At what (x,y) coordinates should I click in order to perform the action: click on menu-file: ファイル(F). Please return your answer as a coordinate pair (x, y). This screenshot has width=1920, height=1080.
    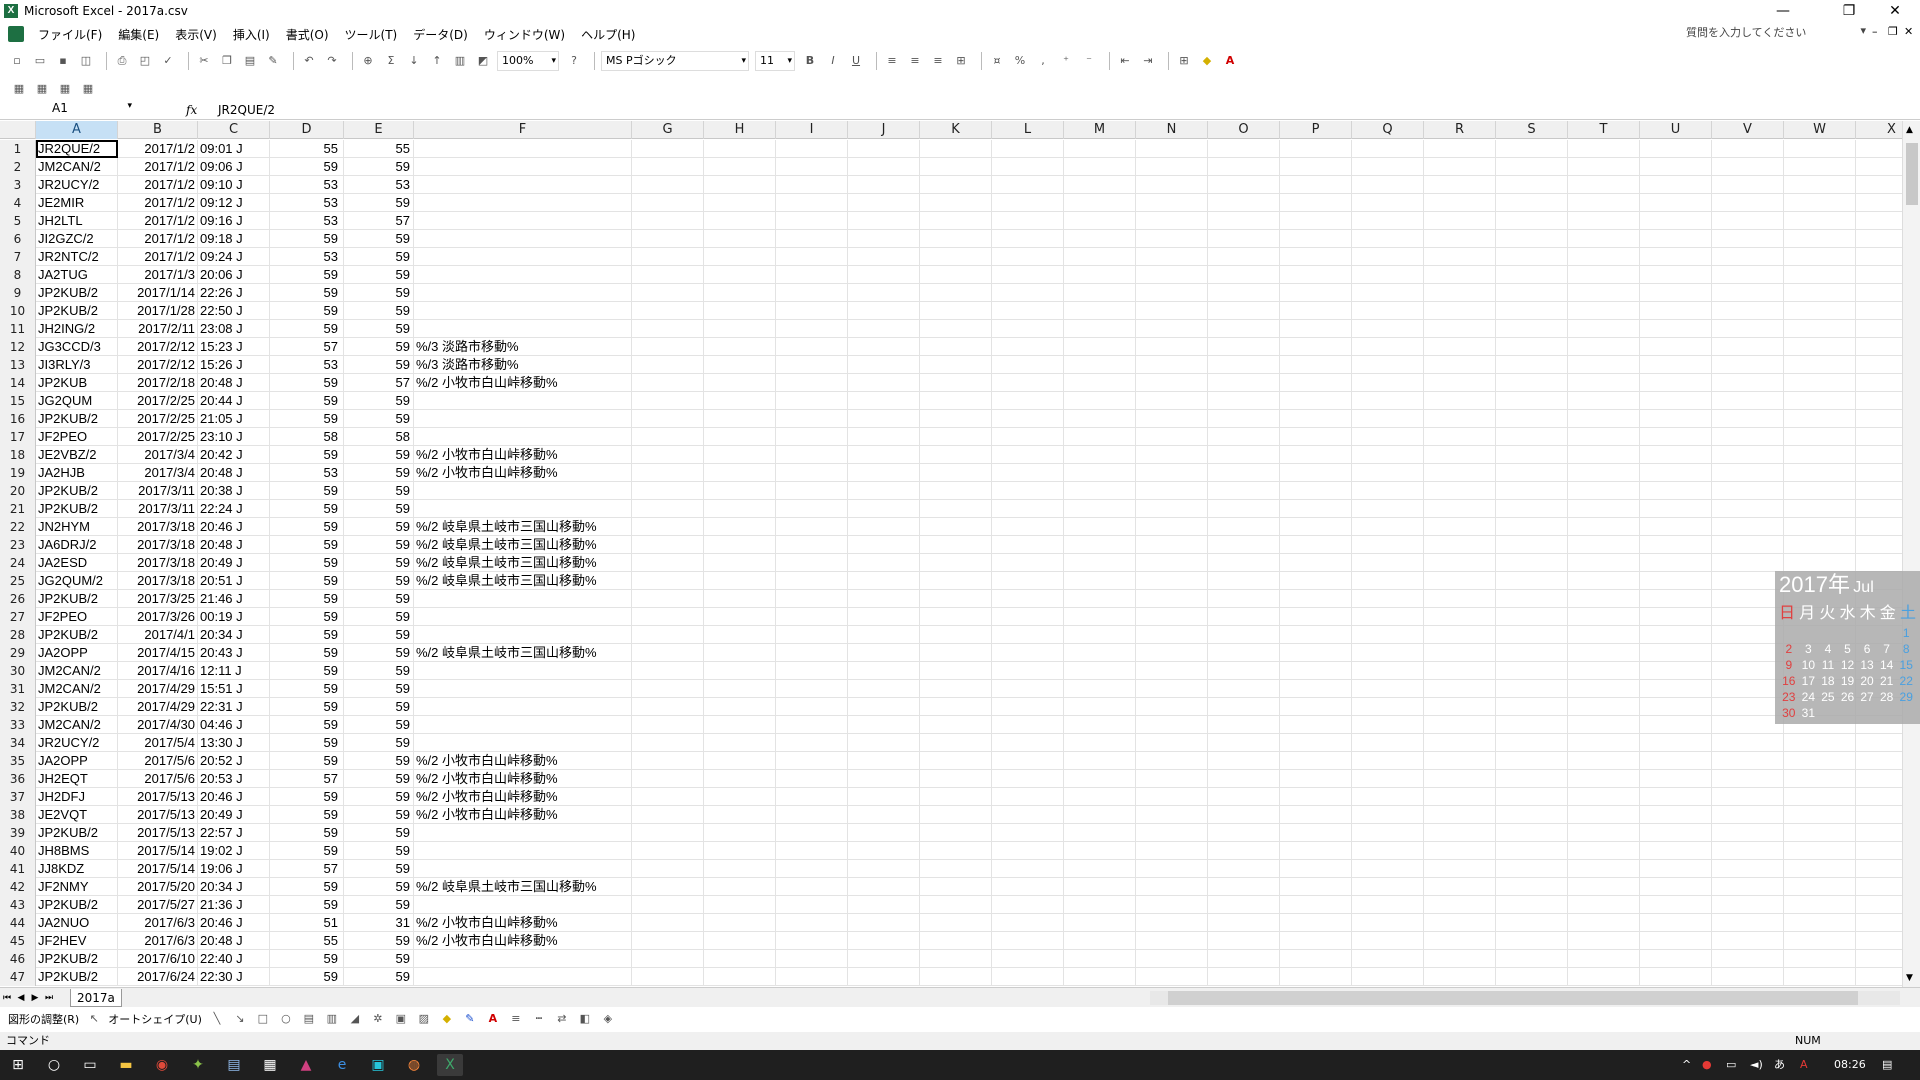
    Looking at the image, I should click on (70, 34).